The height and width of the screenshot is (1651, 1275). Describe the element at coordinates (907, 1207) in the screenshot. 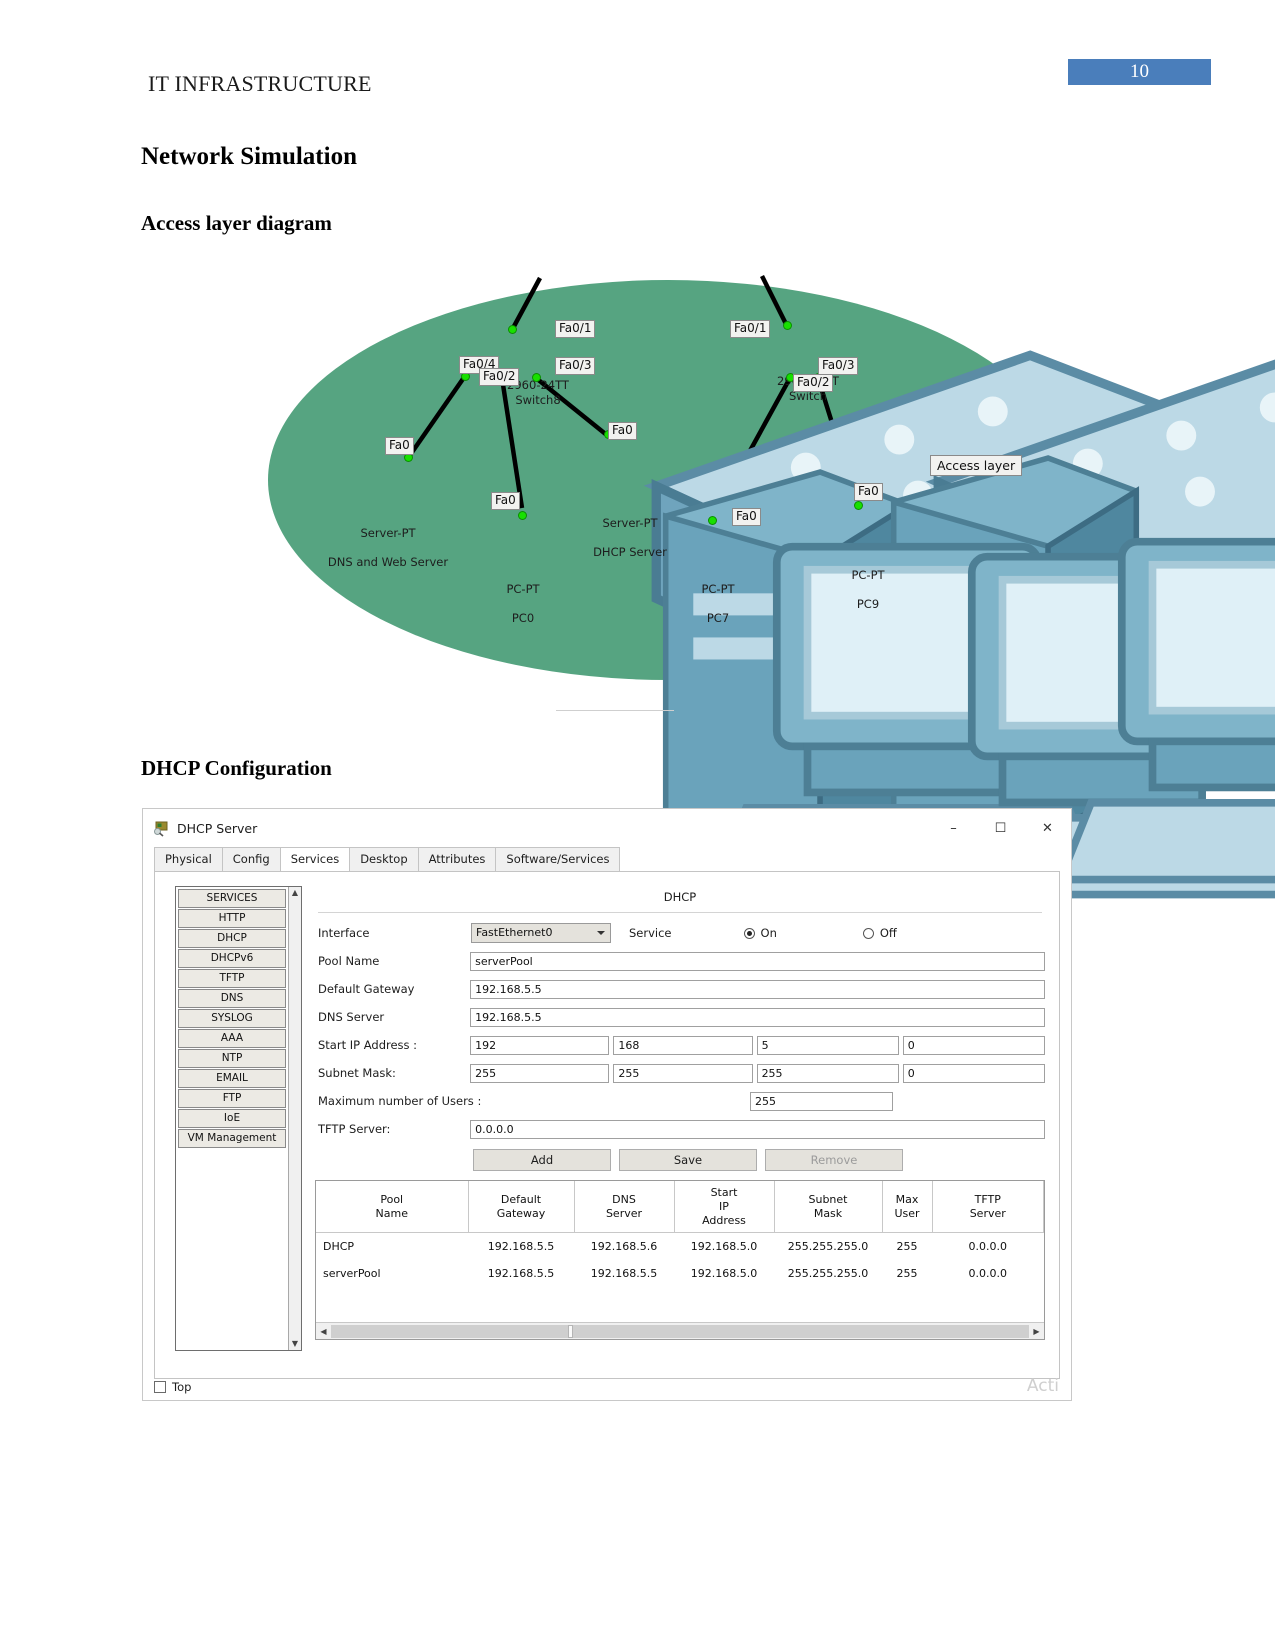

I see `th-max-user: Max User` at that location.